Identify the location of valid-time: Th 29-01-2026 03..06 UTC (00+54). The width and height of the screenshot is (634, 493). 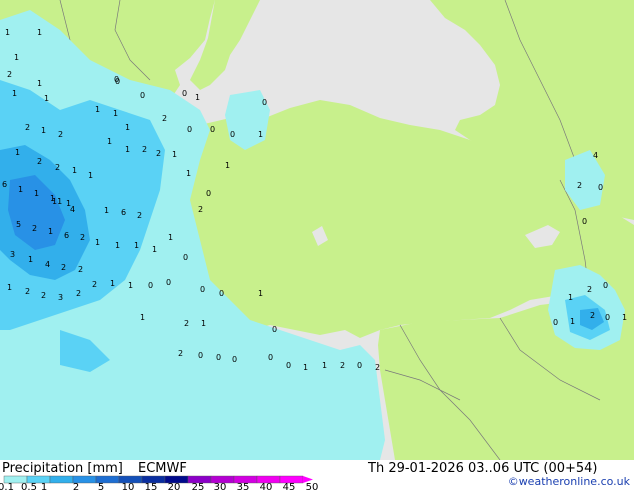
(483, 468).